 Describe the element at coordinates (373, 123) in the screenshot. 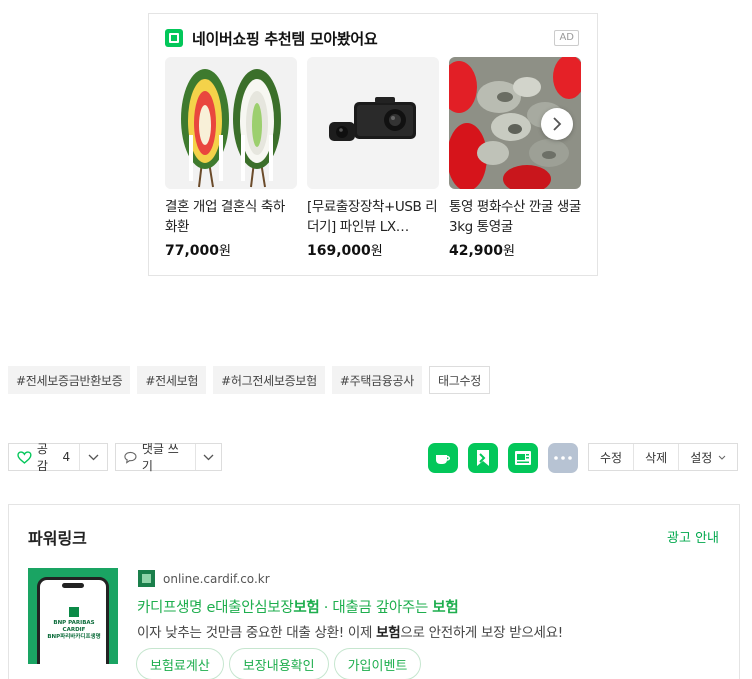

I see `product-image-dashcam` at that location.